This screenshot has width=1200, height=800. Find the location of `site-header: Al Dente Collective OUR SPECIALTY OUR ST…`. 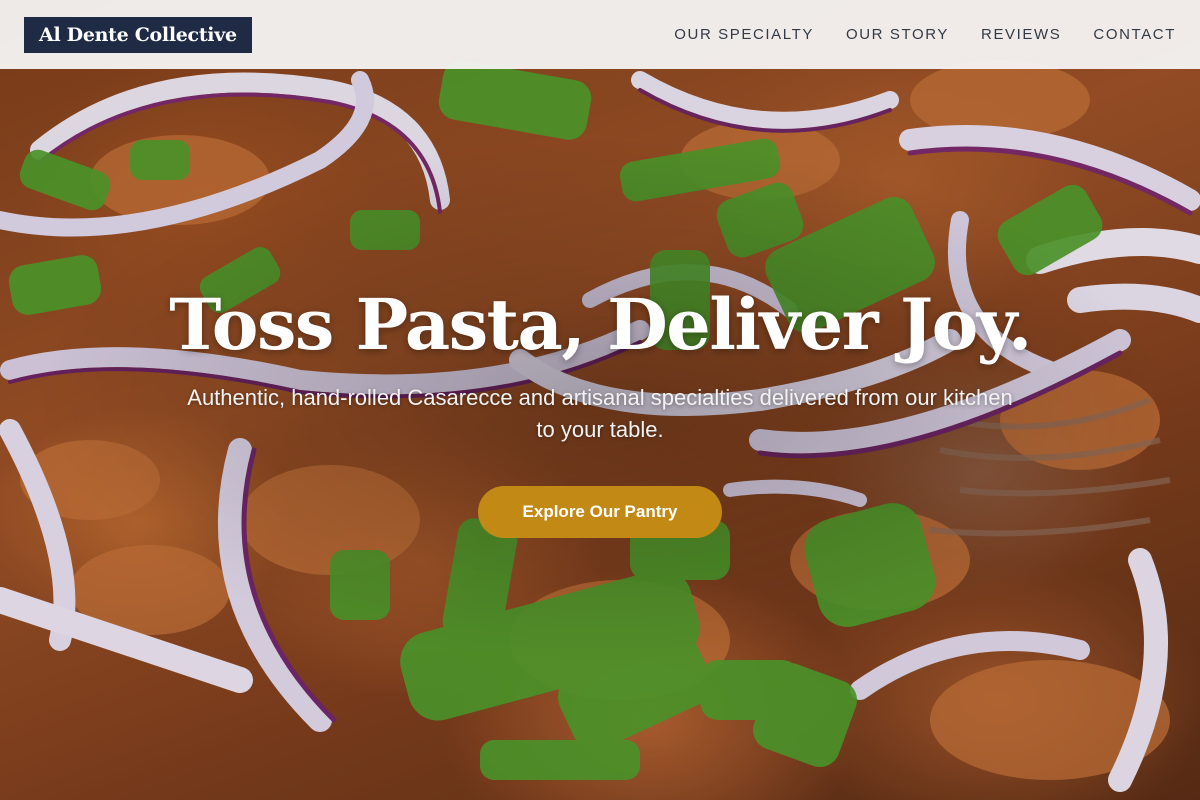

site-header: Al Dente Collective OUR SPECIALTY OUR ST… is located at coordinates (600, 34).